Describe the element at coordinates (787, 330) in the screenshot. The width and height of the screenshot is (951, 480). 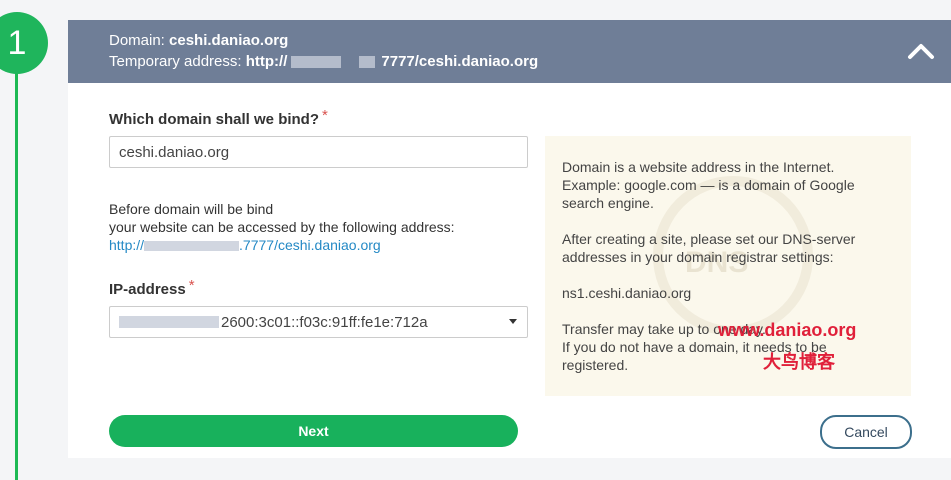
I see `site-watermark: www.daniao.org` at that location.